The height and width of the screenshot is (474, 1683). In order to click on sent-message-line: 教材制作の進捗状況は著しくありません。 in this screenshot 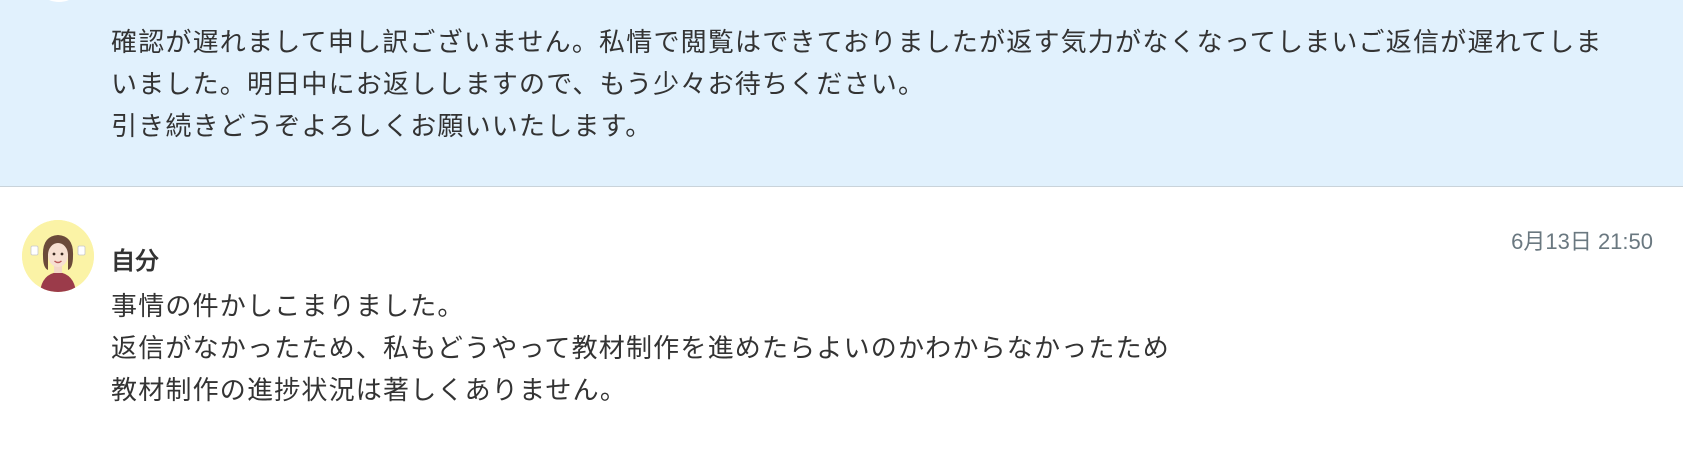, I will do `click(369, 391)`.